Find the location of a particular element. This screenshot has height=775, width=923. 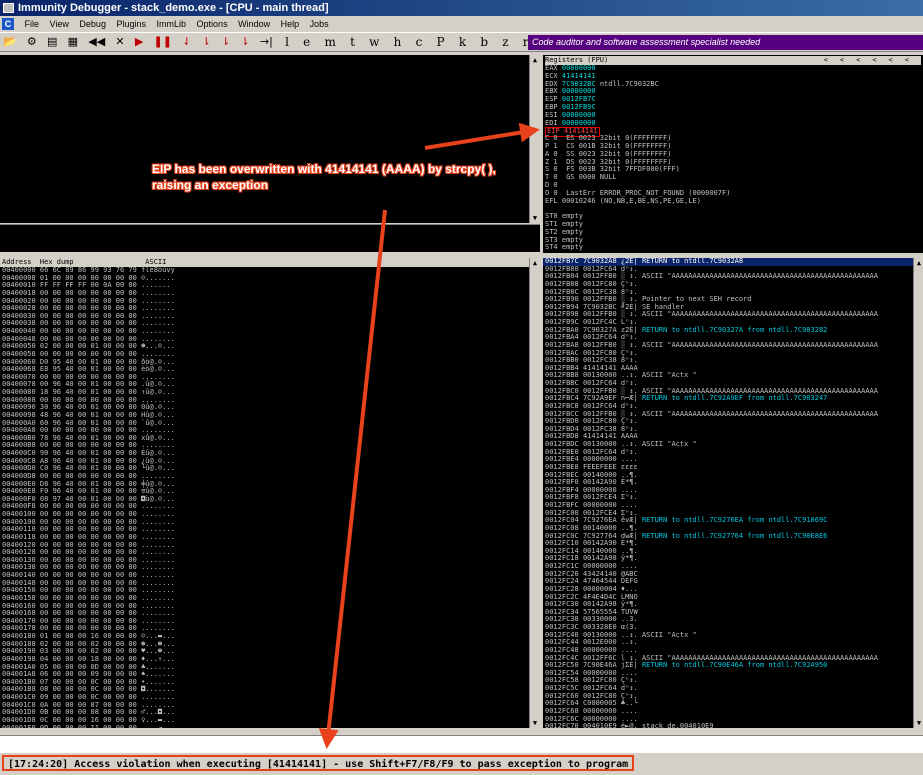

toolbar-h: h is located at coordinates (398, 42).